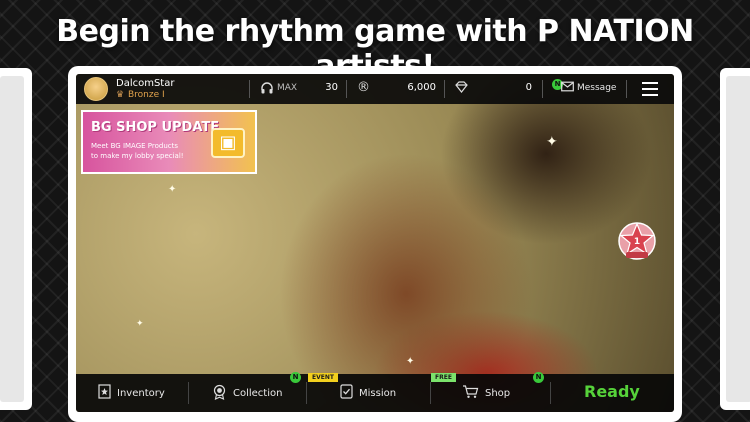  I want to click on diamond-value: 0, so click(528, 87).